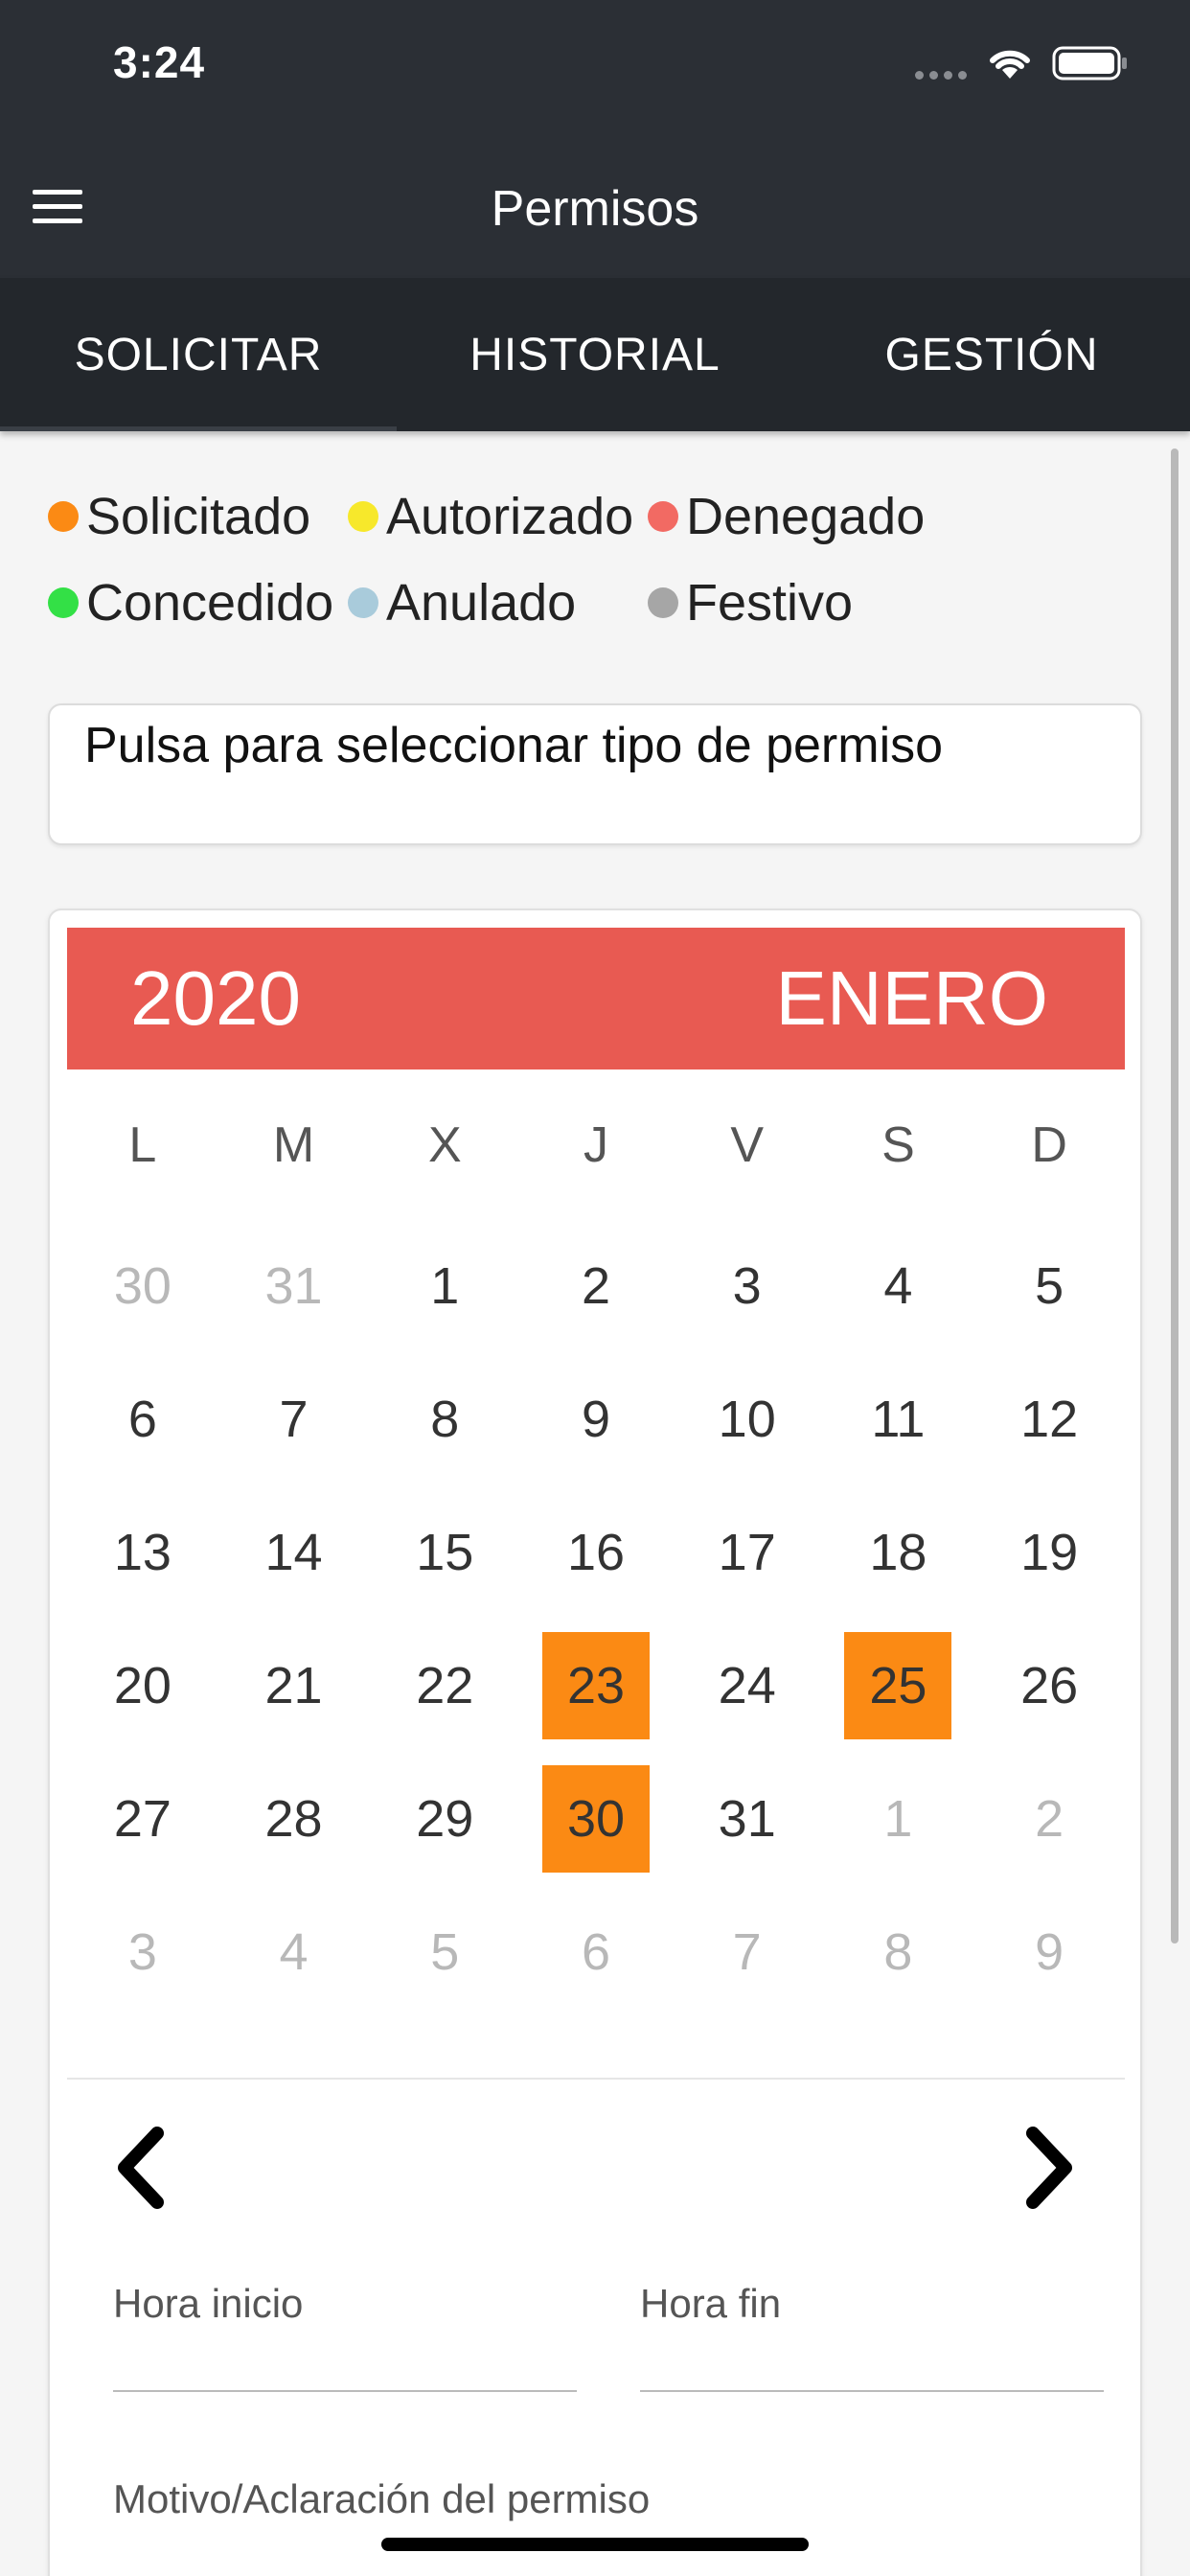 The image size is (1190, 2576). Describe the element at coordinates (294, 1285) in the screenshot. I see `calendar-day-adjacent-month: 31` at that location.